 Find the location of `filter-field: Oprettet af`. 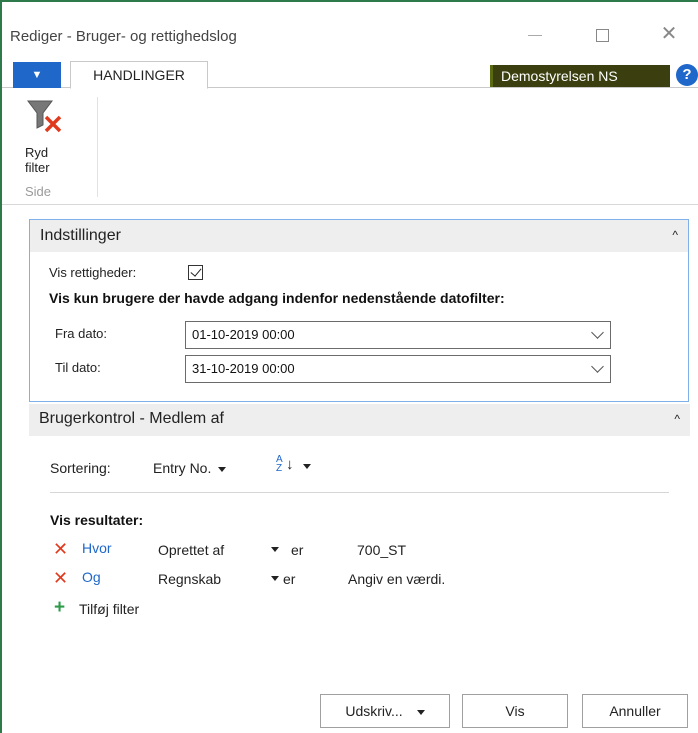

filter-field: Oprettet af is located at coordinates (191, 550).